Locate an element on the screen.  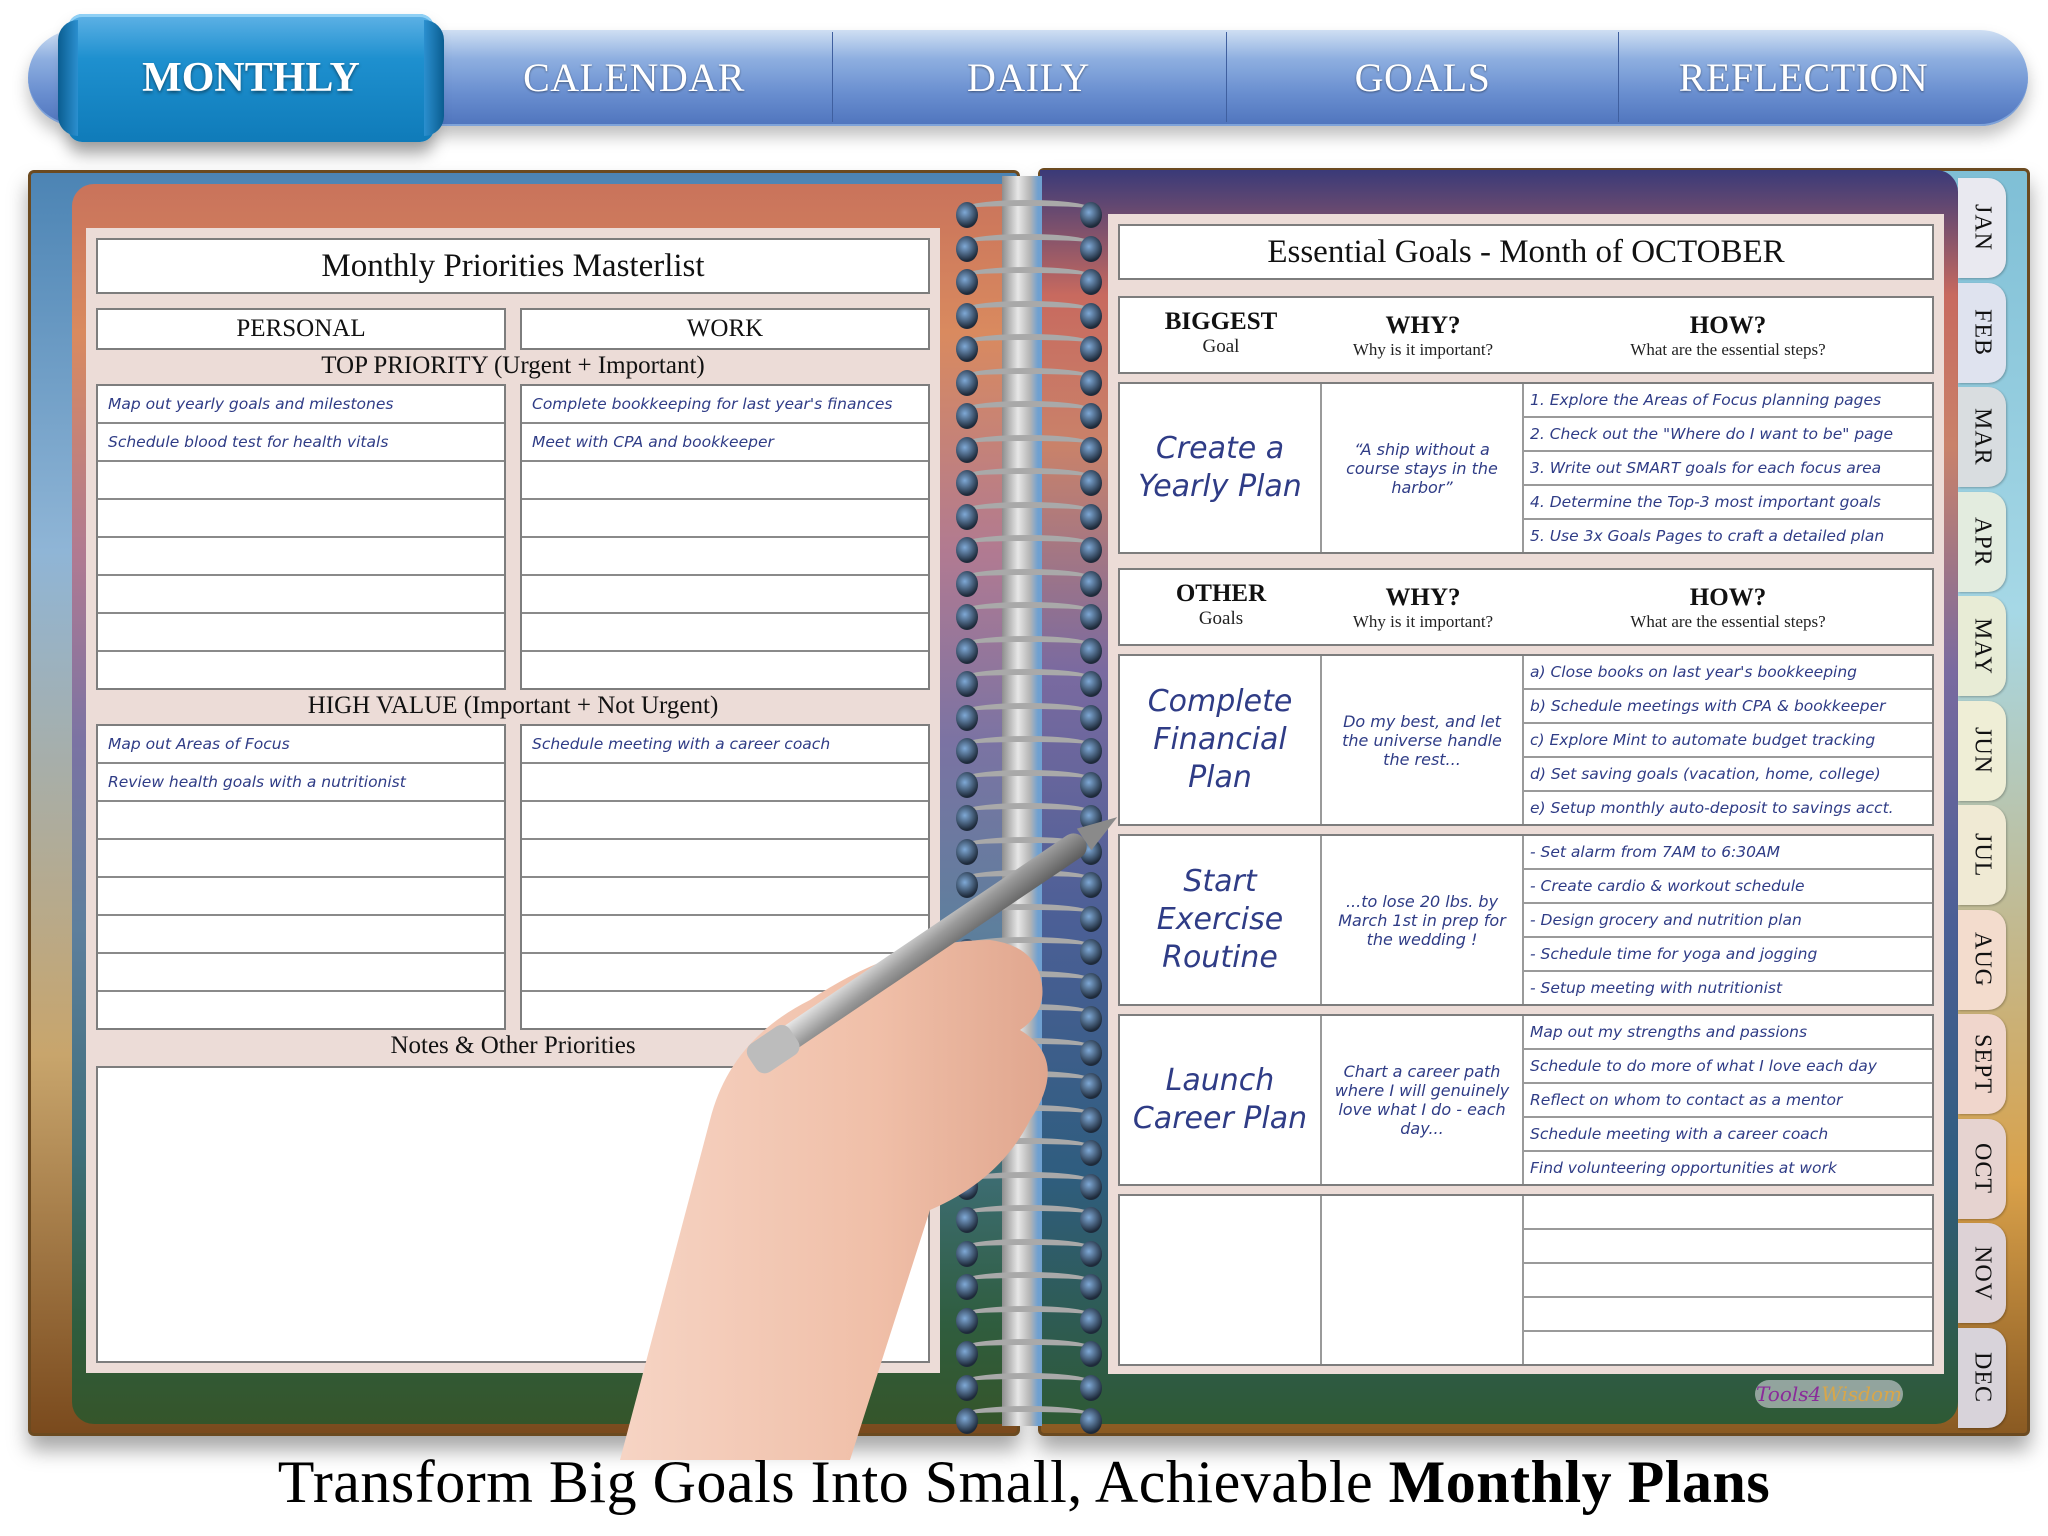
how-step: Reflect on whom to contact as a mentor is located at coordinates (1728, 1101).